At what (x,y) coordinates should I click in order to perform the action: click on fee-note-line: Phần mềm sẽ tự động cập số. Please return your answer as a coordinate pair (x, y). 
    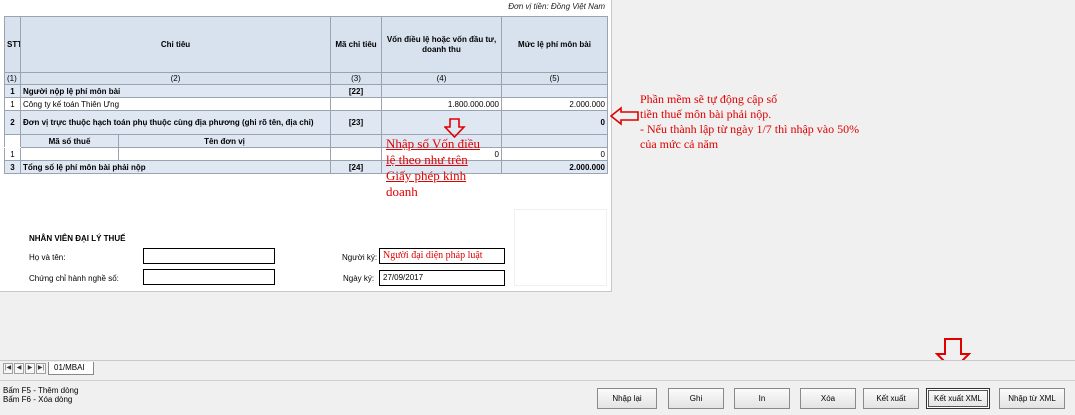
    Looking at the image, I should click on (709, 99).